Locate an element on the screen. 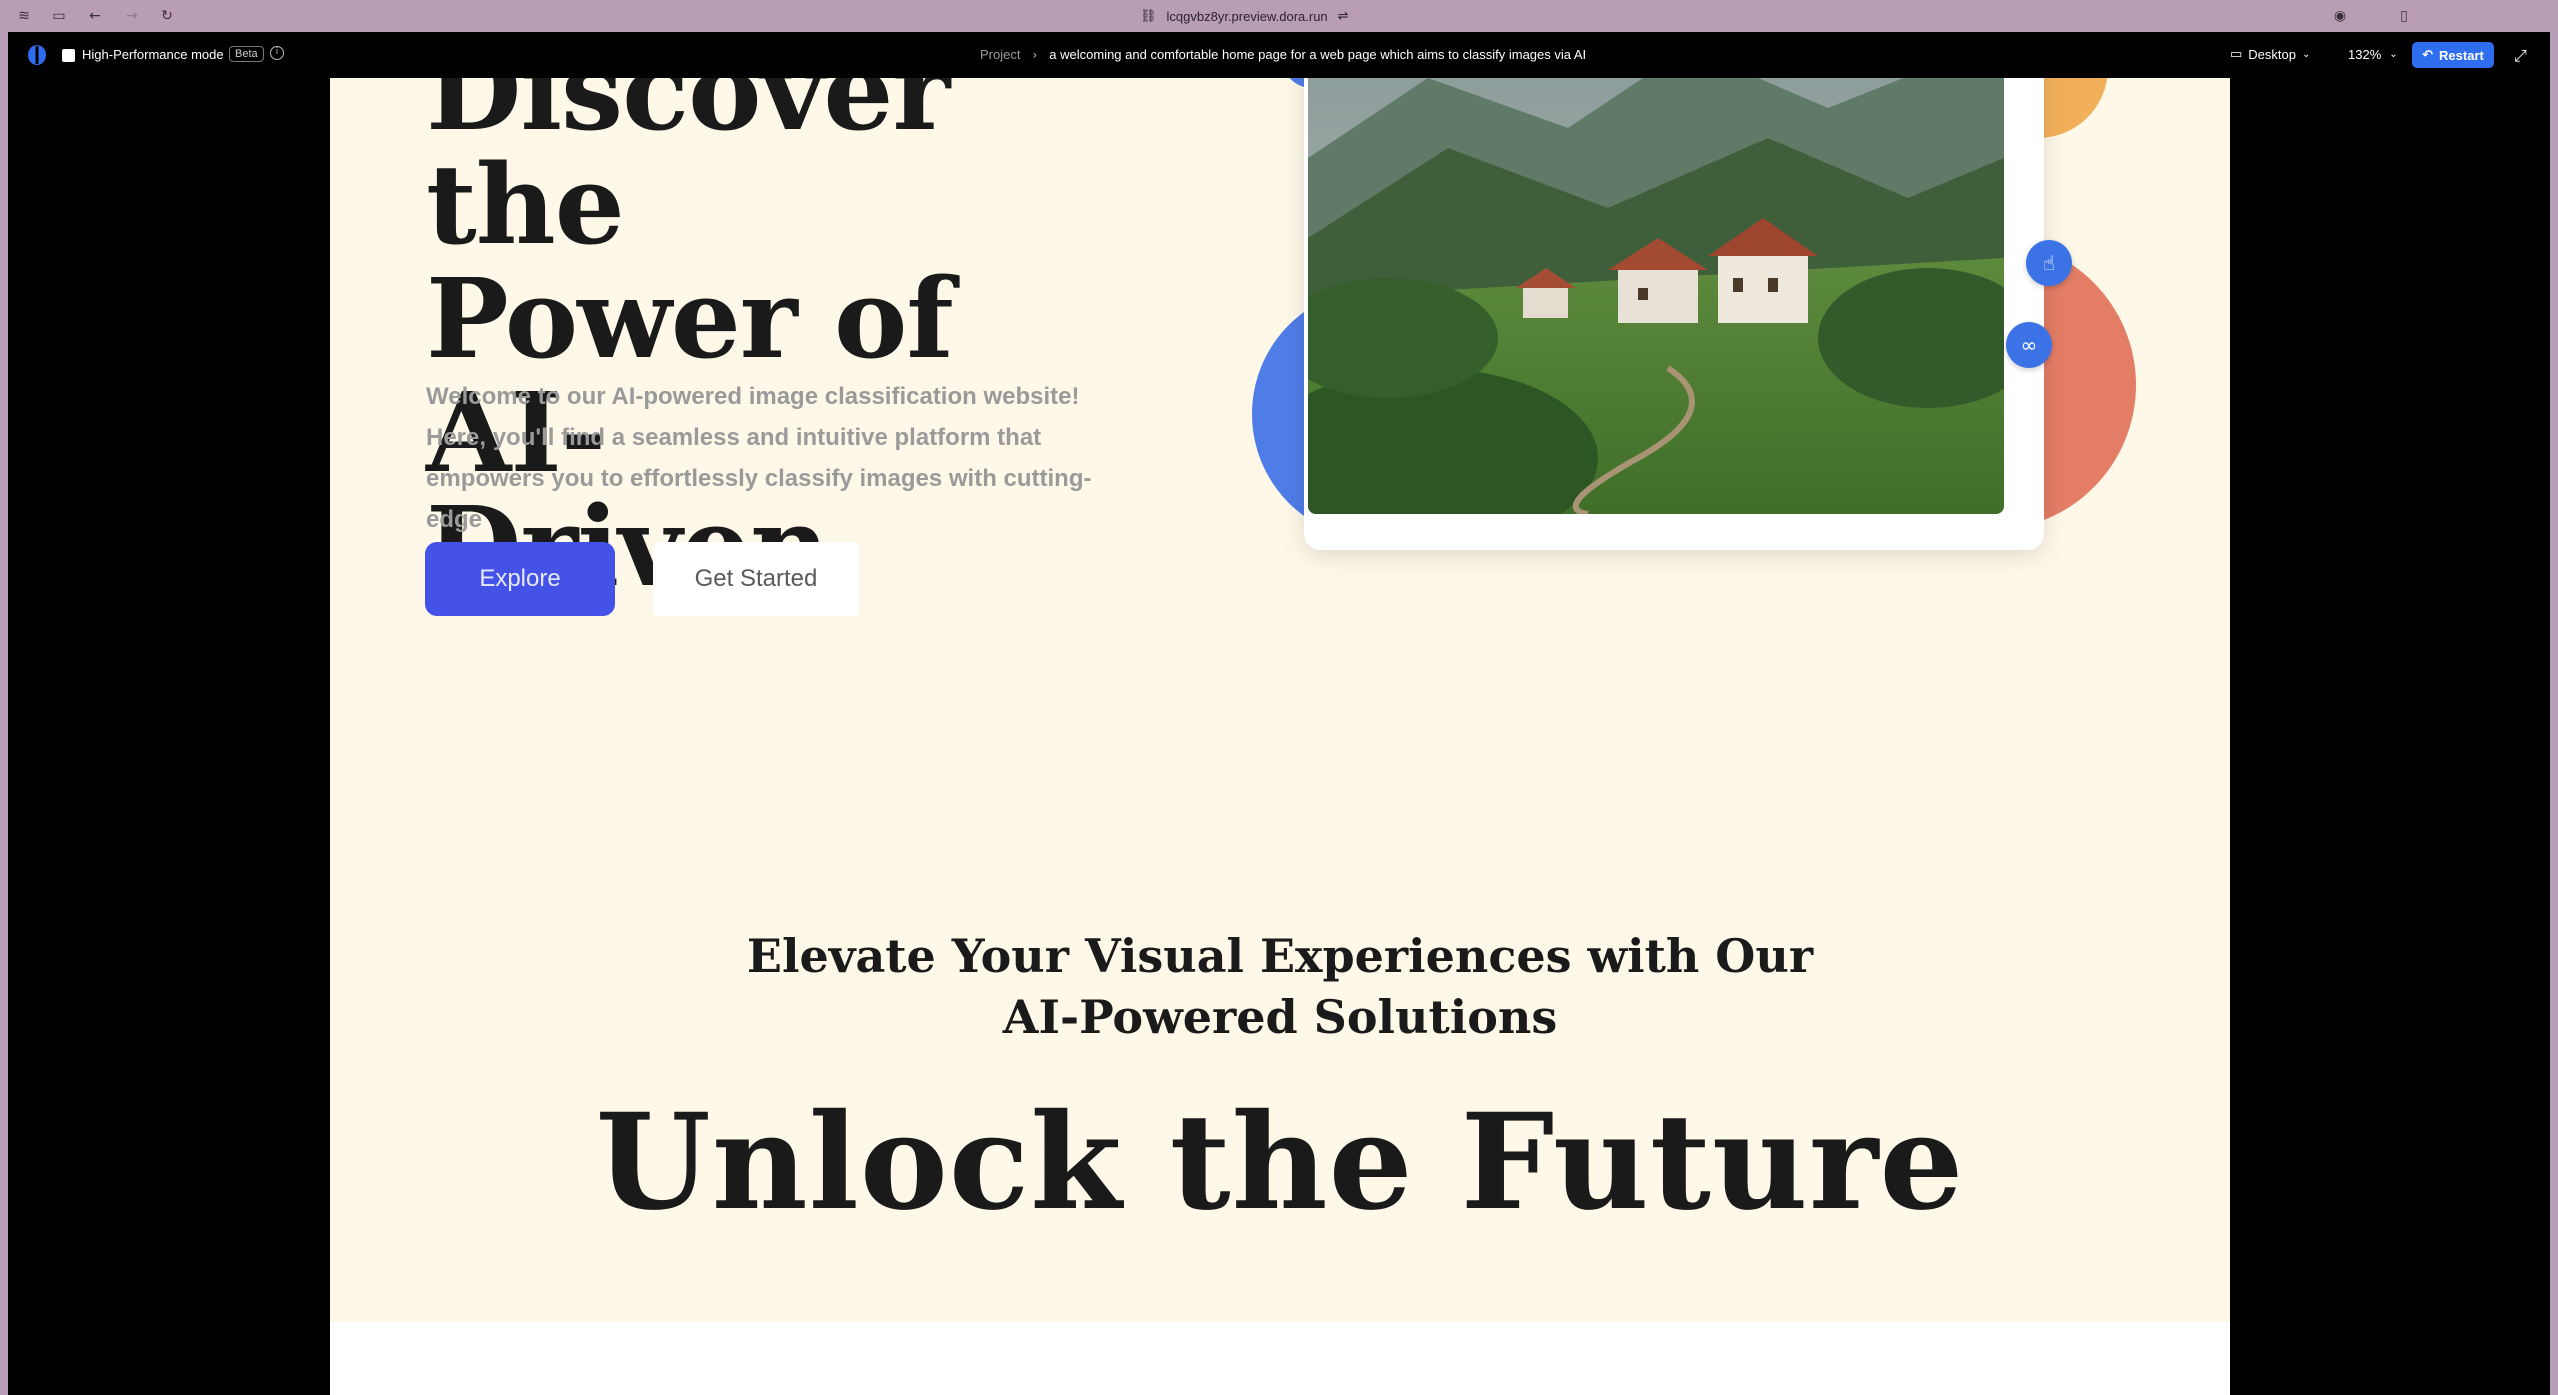 Image resolution: width=2558 pixels, height=1395 pixels. reload-icon: ↻ is located at coordinates (167, 16).